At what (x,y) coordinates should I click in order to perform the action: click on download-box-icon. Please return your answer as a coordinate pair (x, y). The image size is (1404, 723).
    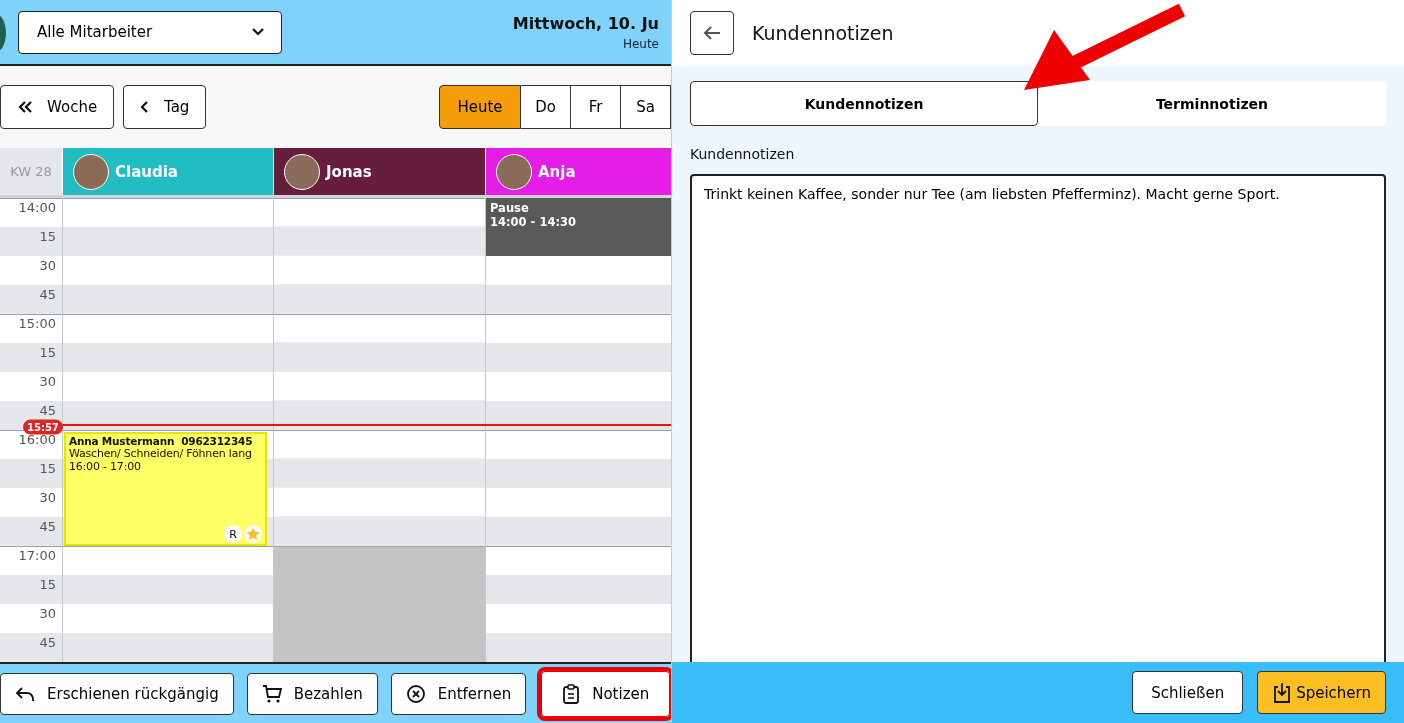
    Looking at the image, I should click on (1282, 692).